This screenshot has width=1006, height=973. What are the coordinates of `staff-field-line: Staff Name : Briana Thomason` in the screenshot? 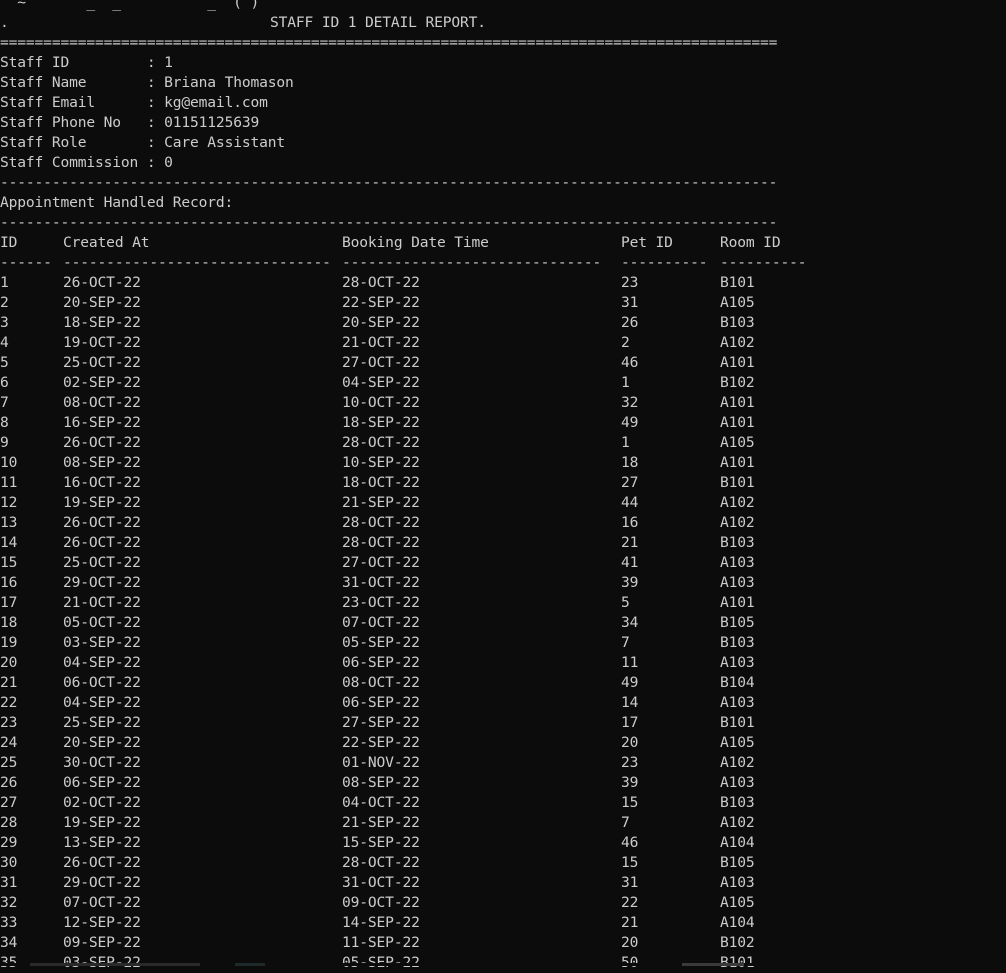 It's located at (503, 83).